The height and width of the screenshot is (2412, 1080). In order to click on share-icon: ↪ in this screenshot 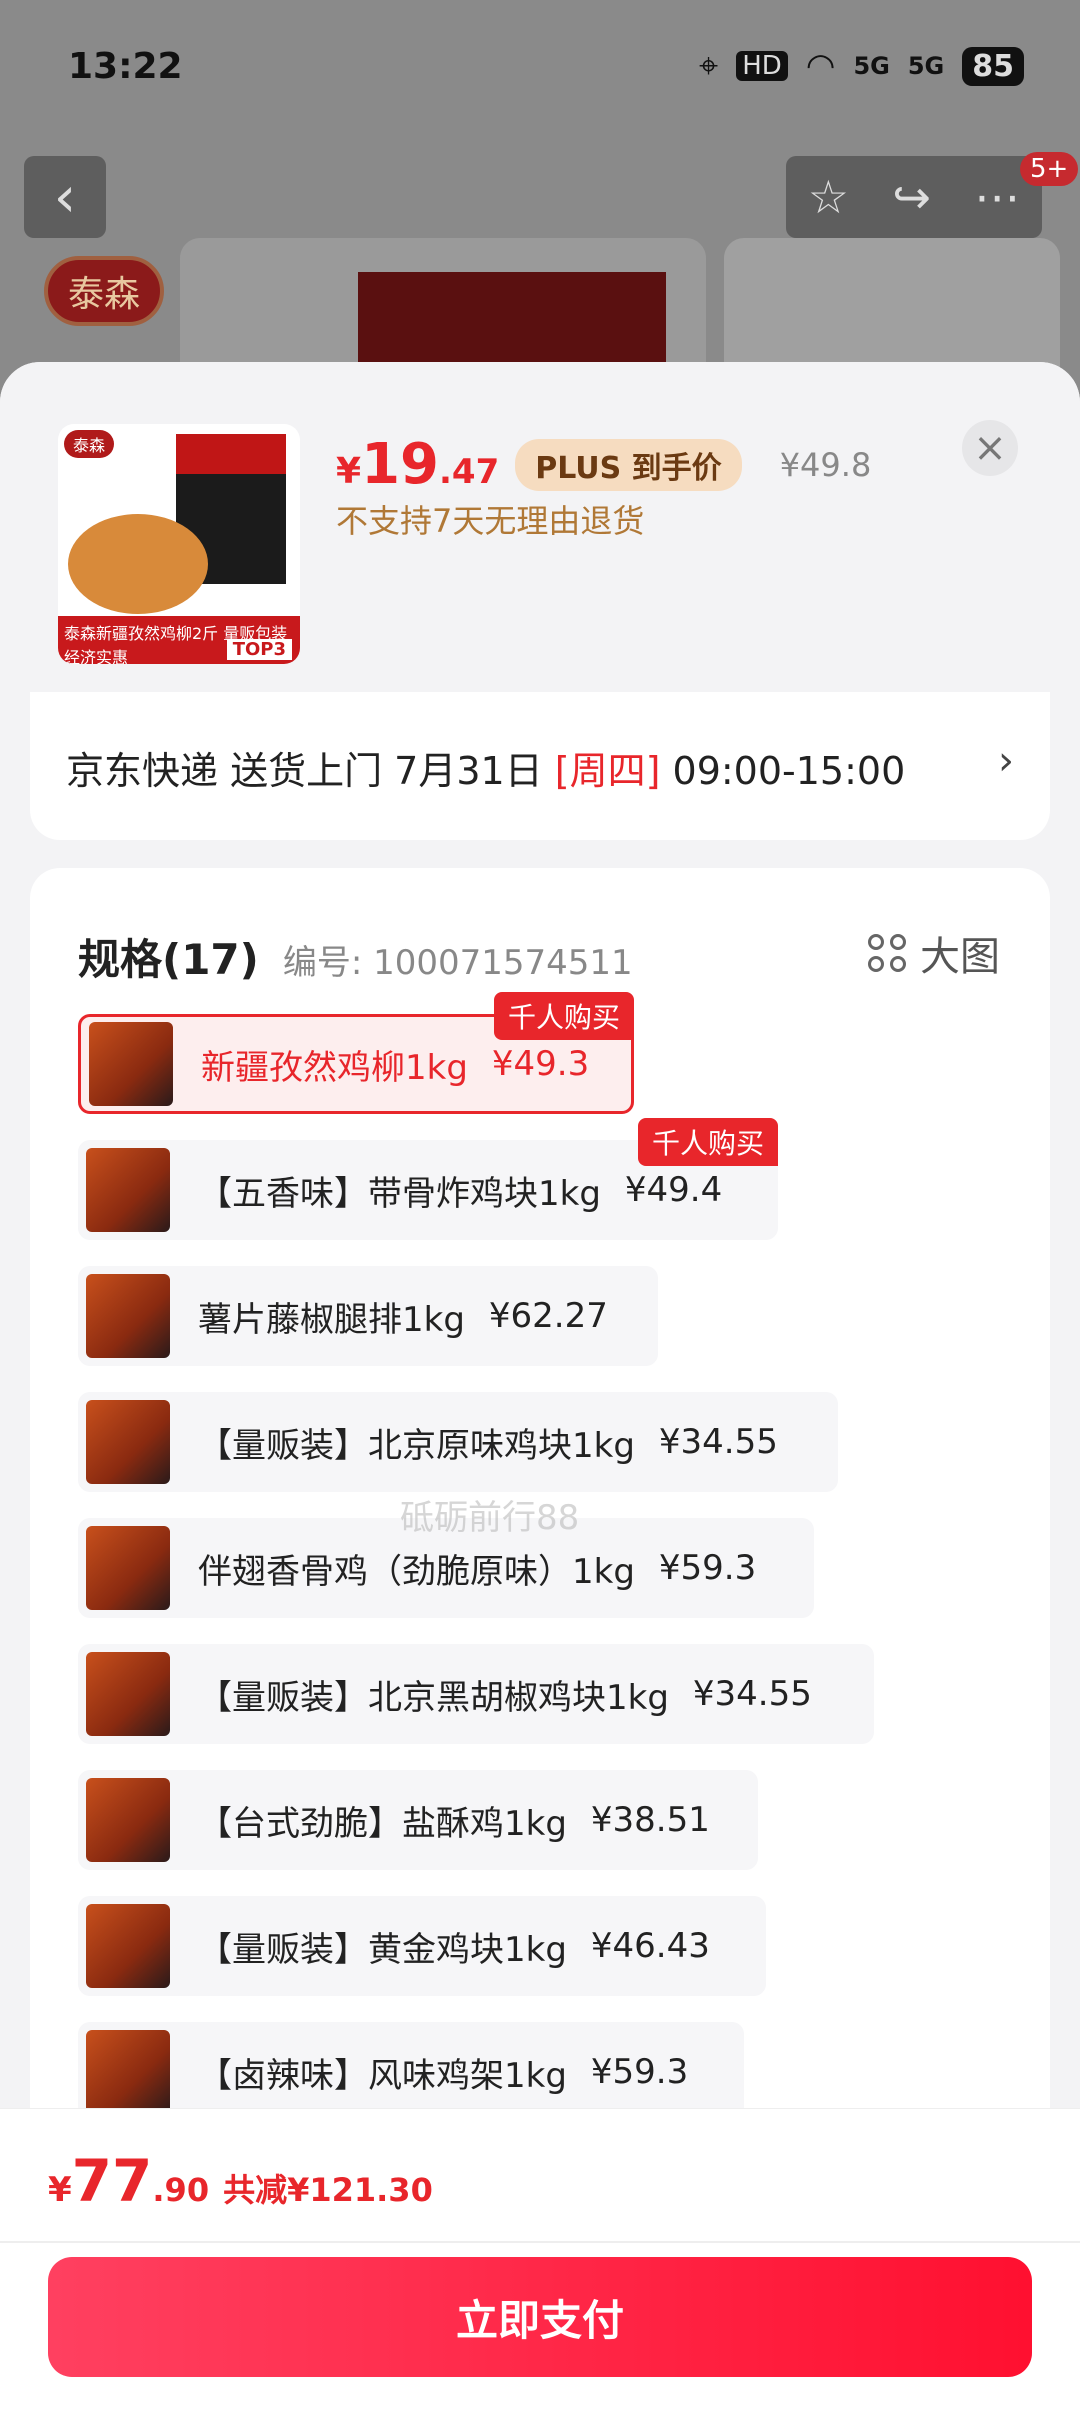, I will do `click(911, 197)`.